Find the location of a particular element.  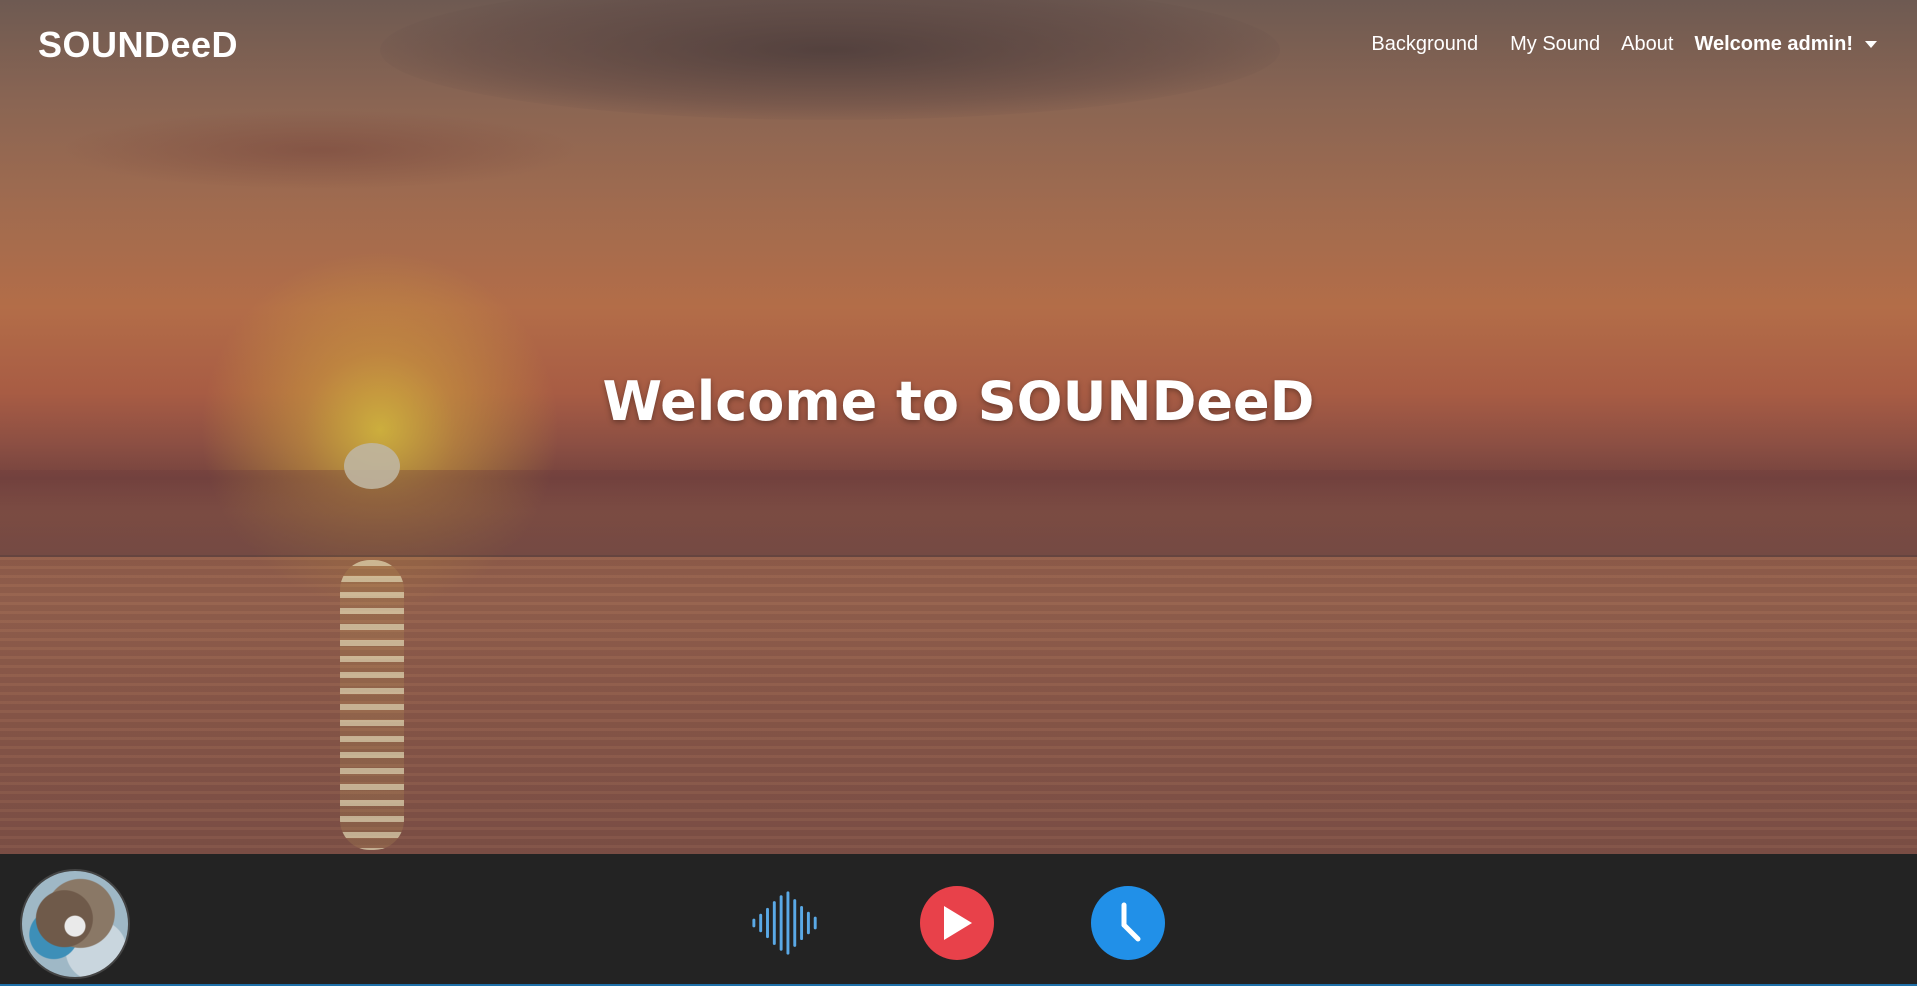

hero-title: Welcome to SOUNDeeD is located at coordinates (958, 401).